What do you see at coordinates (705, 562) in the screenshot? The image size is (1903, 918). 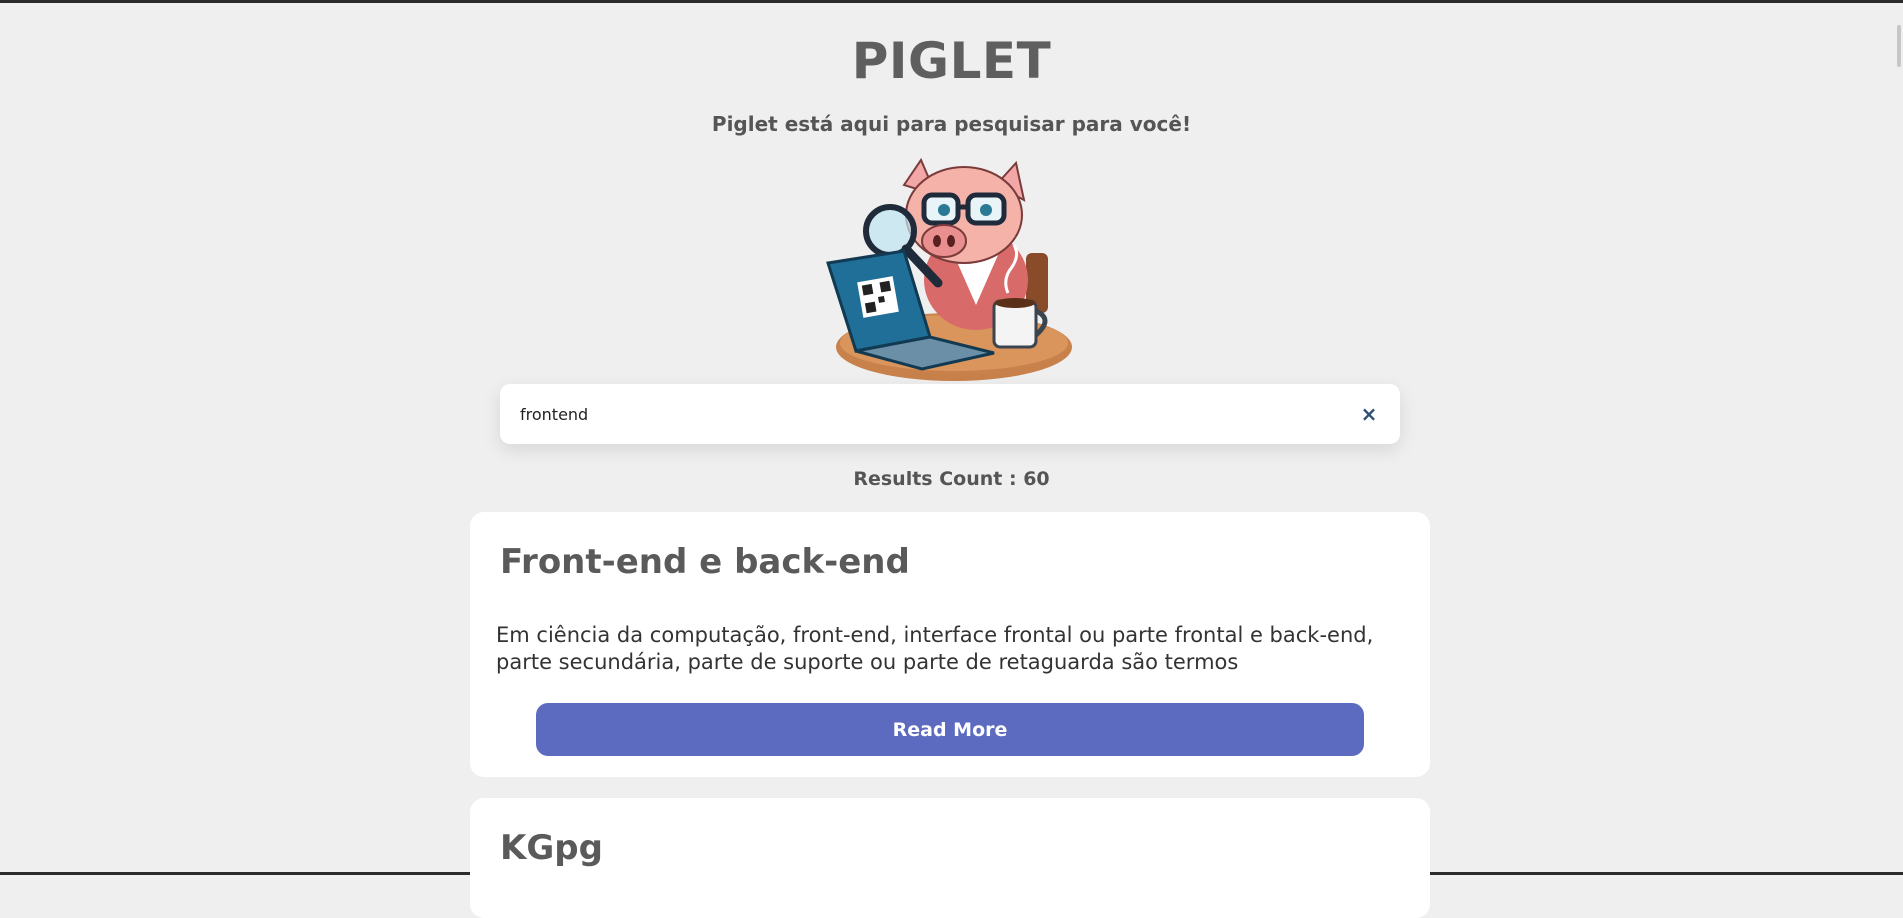 I see `result-title: Front-end e back-end` at bounding box center [705, 562].